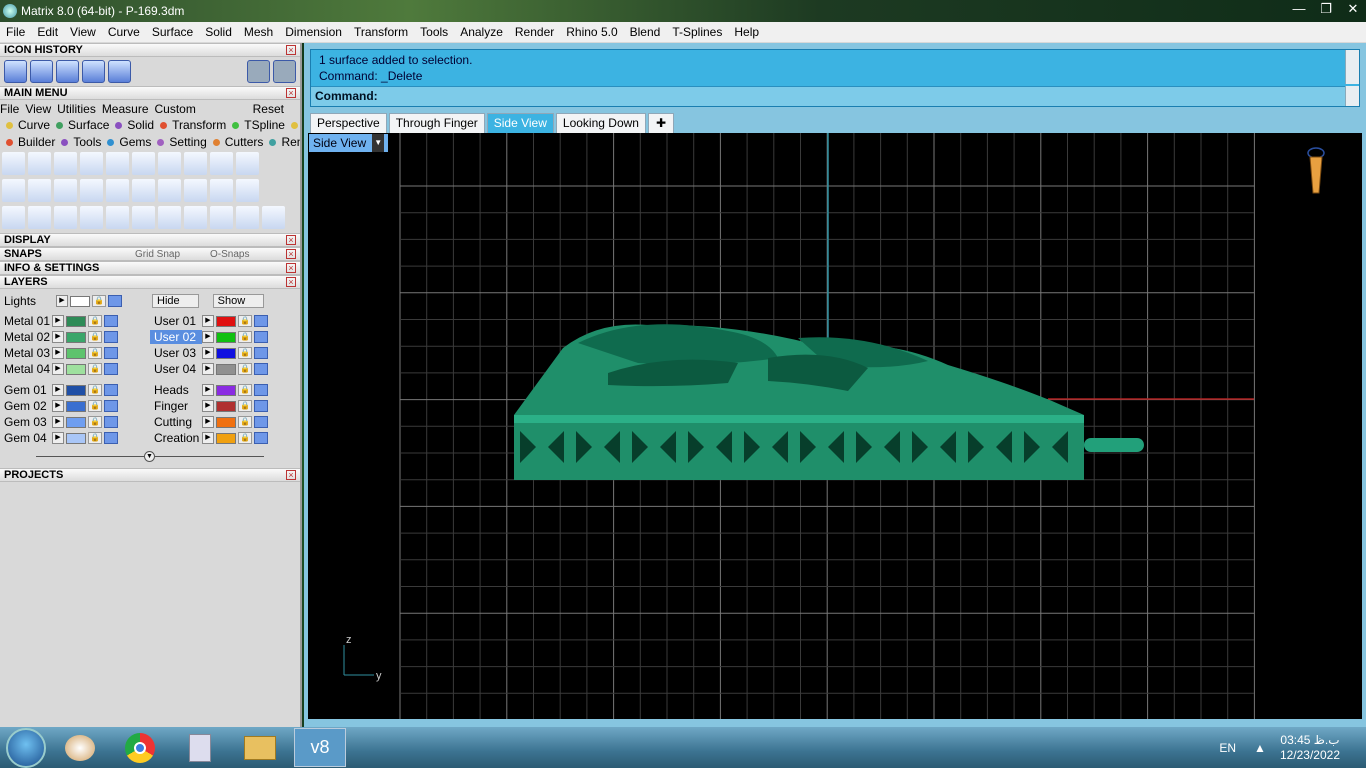 The width and height of the screenshot is (1366, 768). Describe the element at coordinates (436, 123) in the screenshot. I see `tab-through-finger: Through Finger` at that location.